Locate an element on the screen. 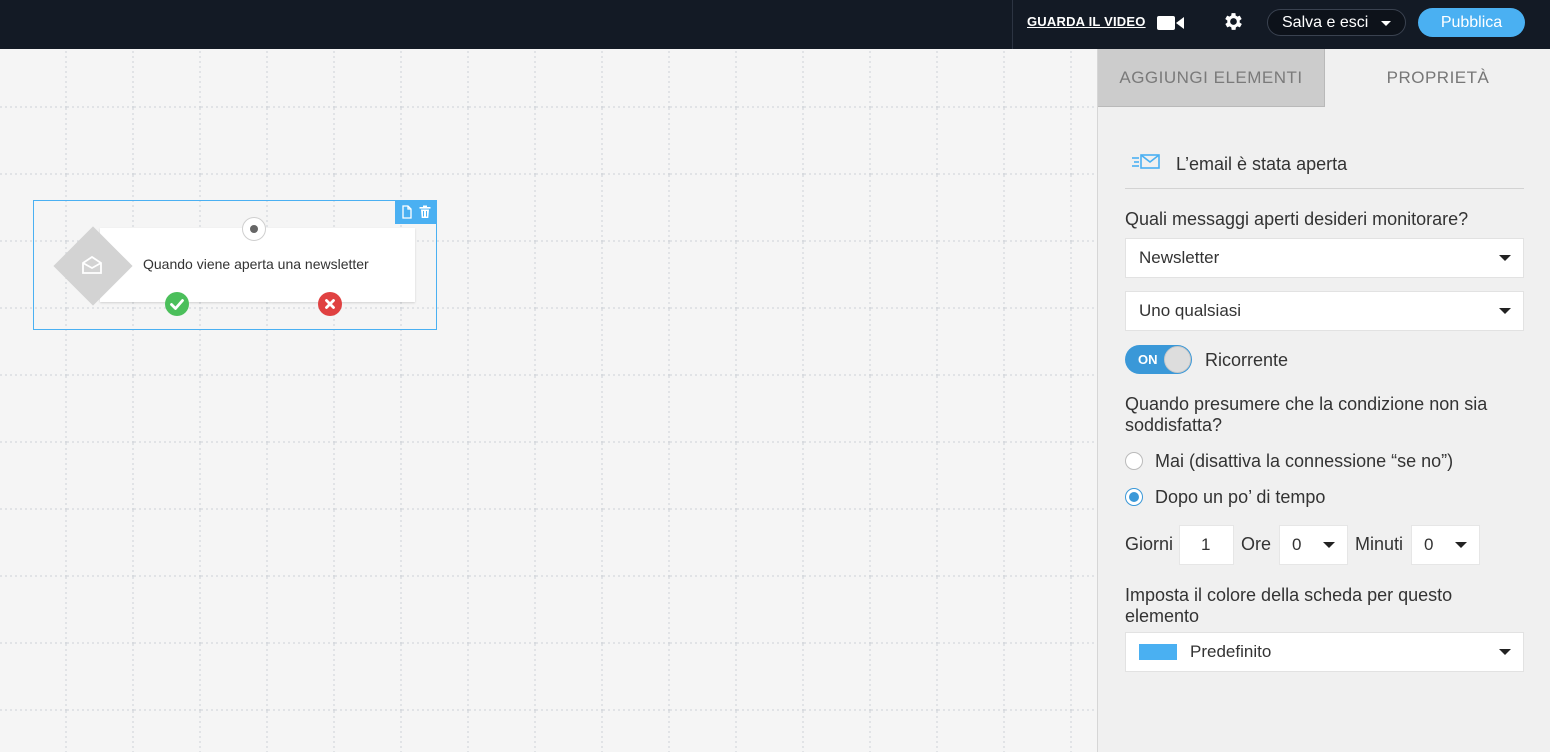  hours-select: 0 is located at coordinates (1313, 545).